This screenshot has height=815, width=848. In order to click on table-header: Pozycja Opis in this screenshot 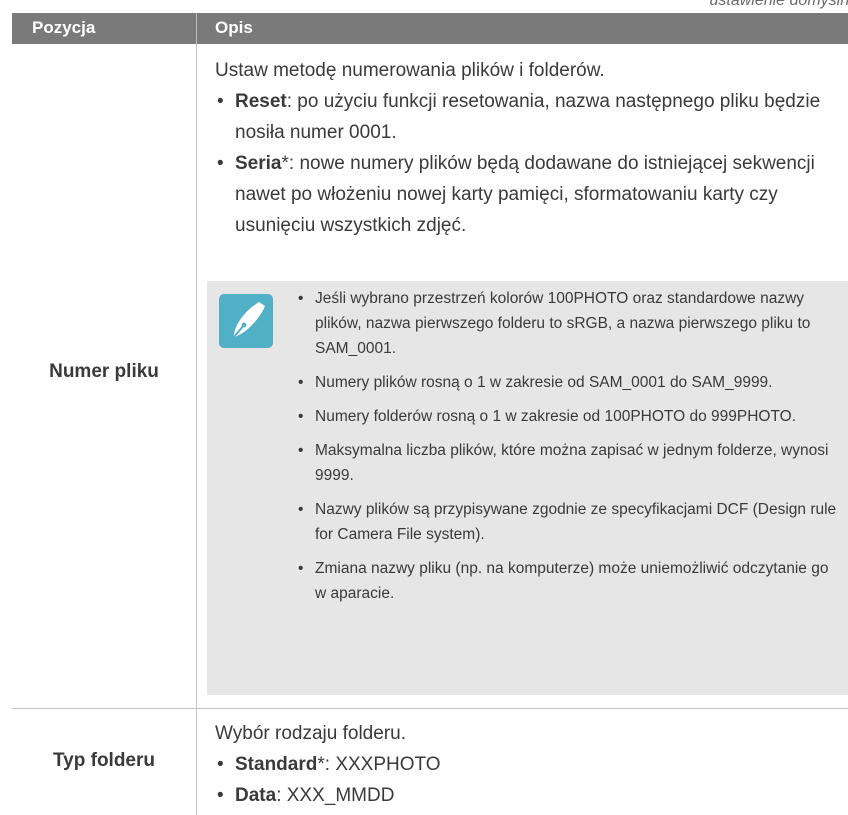, I will do `click(430, 28)`.